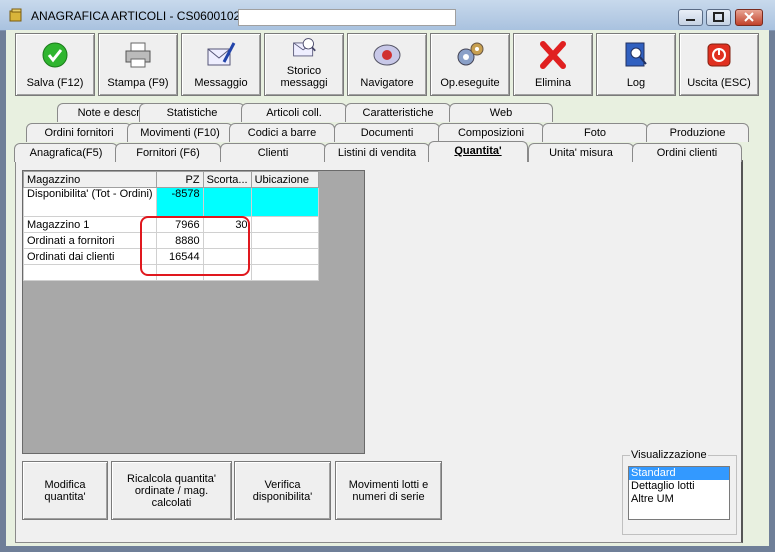 This screenshot has height=552, width=775. Describe the element at coordinates (221, 54) in the screenshot. I see `message-icon` at that location.